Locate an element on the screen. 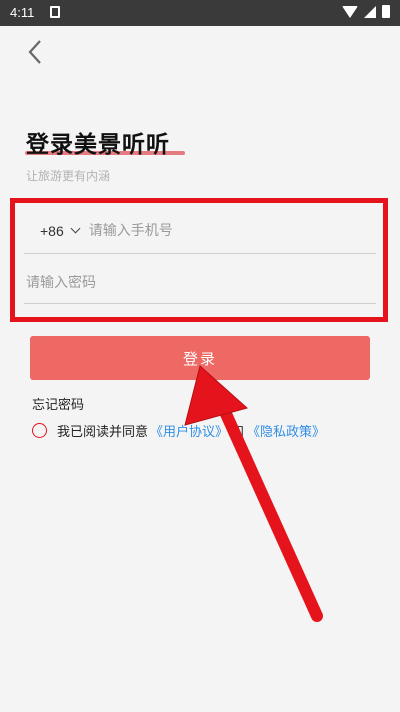 The width and height of the screenshot is (400, 712). page-title: 登录美景听听 is located at coordinates (98, 145).